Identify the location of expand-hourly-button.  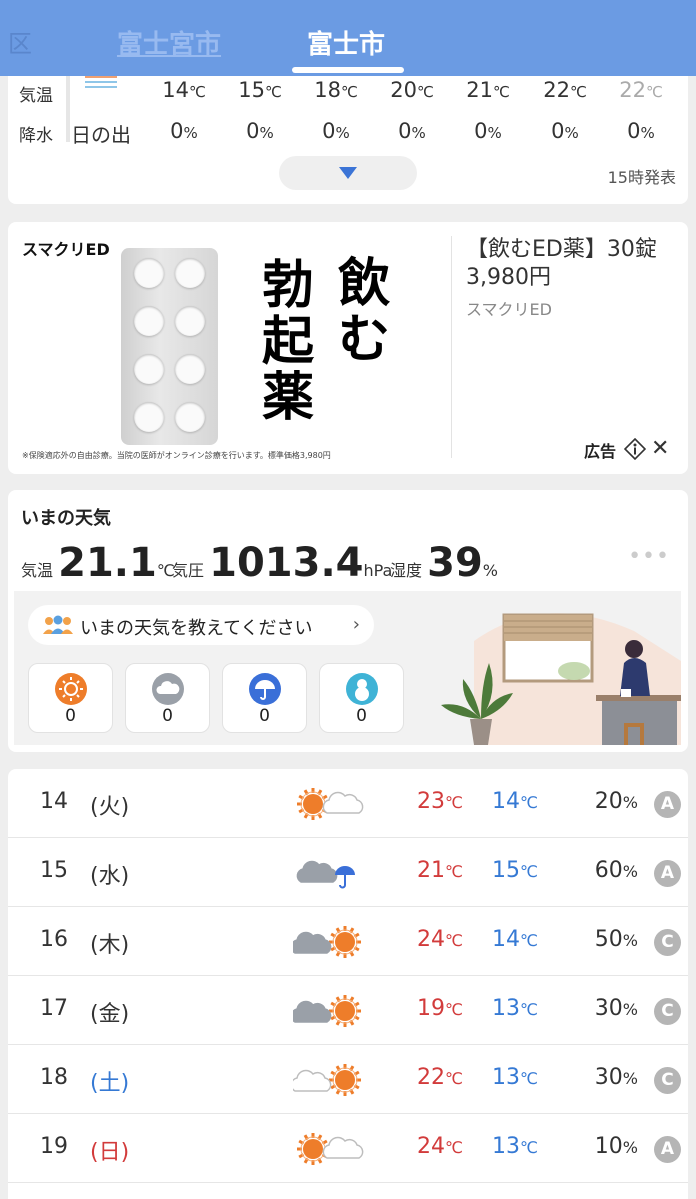
(348, 173).